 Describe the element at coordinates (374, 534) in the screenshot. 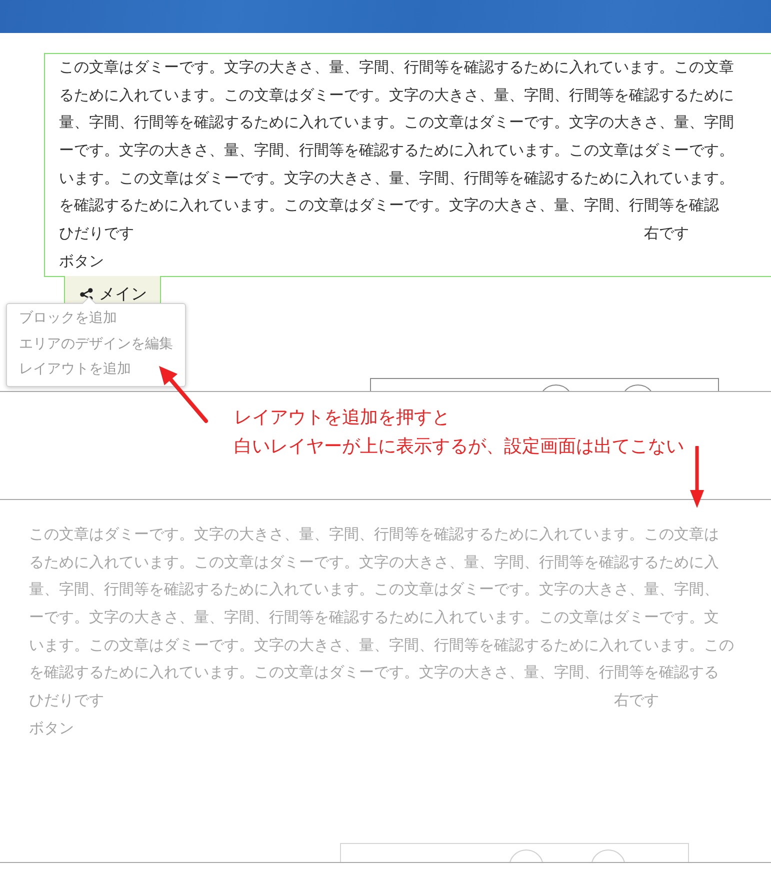

I see `text-line: この文章はダミーです。文字の大きさ、量、字間、行間等を確認するために入れています。この文章は` at that location.